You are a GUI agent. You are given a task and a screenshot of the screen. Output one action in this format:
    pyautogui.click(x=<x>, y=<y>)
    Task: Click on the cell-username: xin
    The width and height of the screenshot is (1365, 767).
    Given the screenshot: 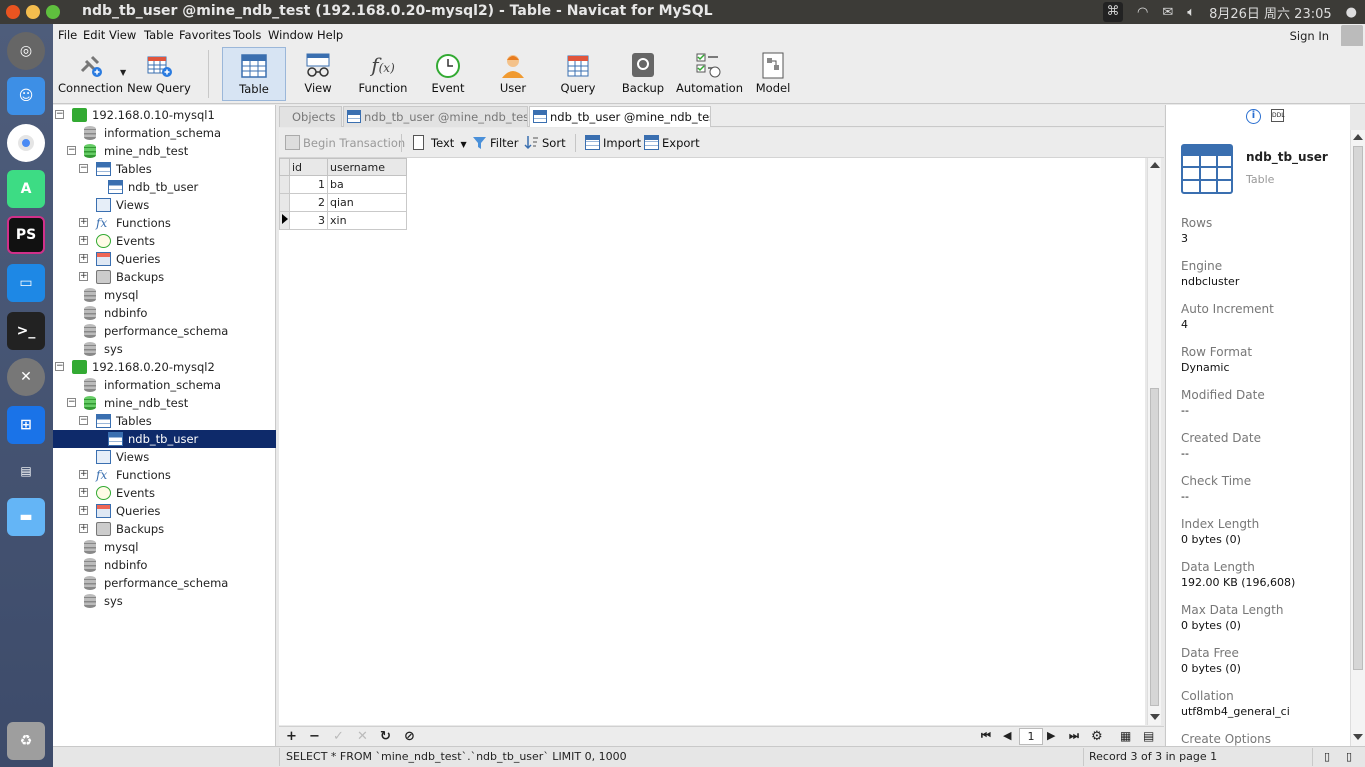 What is the action you would take?
    pyautogui.click(x=367, y=220)
    